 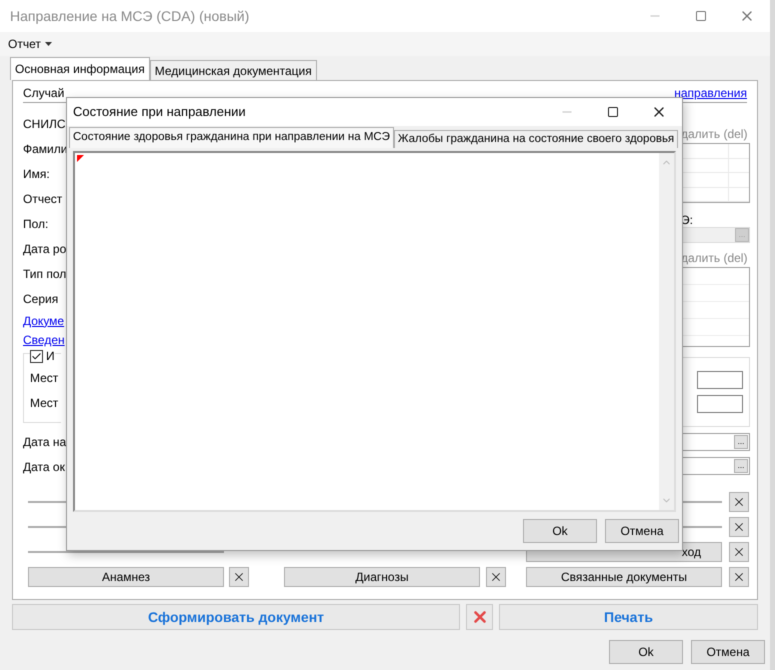 What do you see at coordinates (126, 577) in the screenshot?
I see `action-button: Анамнез` at bounding box center [126, 577].